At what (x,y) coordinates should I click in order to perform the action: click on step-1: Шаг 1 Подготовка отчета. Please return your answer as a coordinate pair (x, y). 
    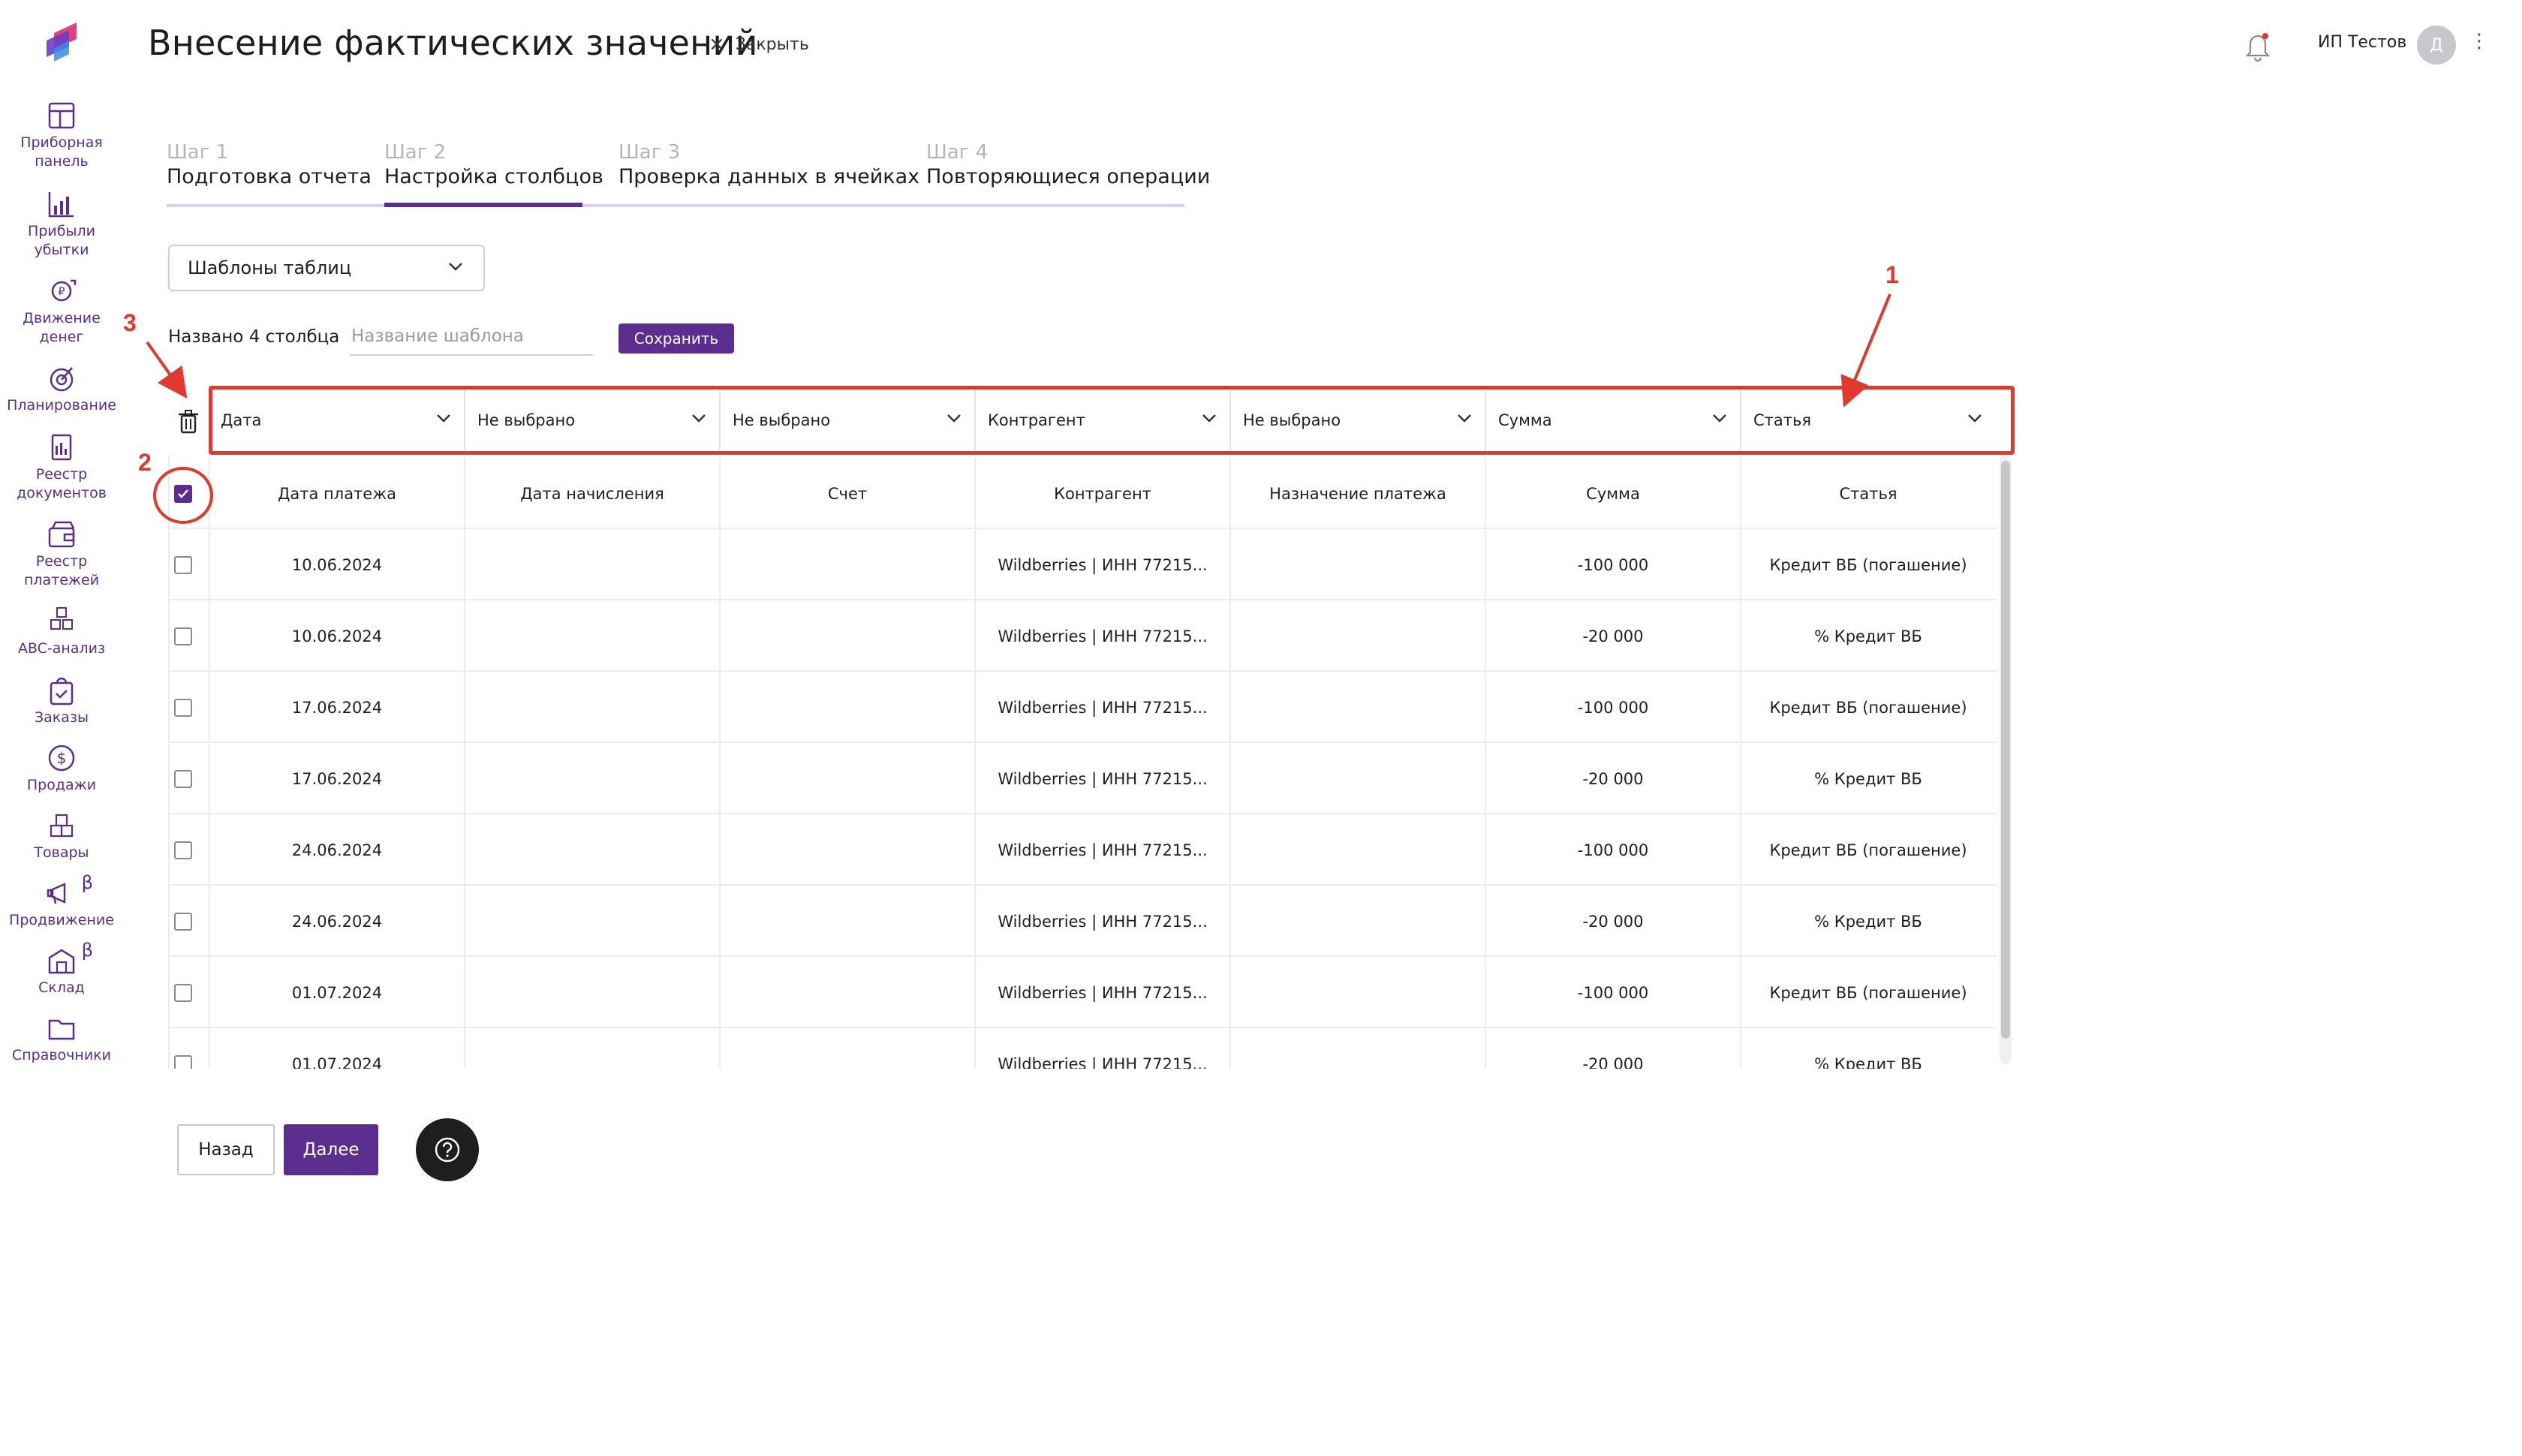
    Looking at the image, I should click on (269, 164).